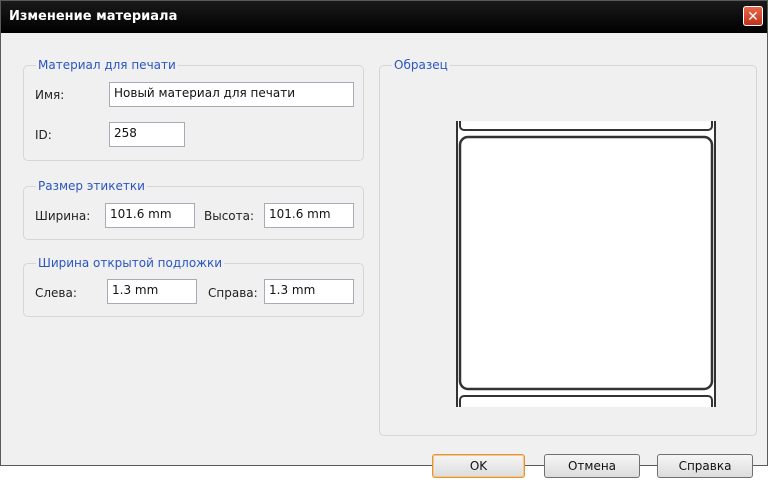  I want to click on name-field: Новый материал для печати, so click(231, 94).